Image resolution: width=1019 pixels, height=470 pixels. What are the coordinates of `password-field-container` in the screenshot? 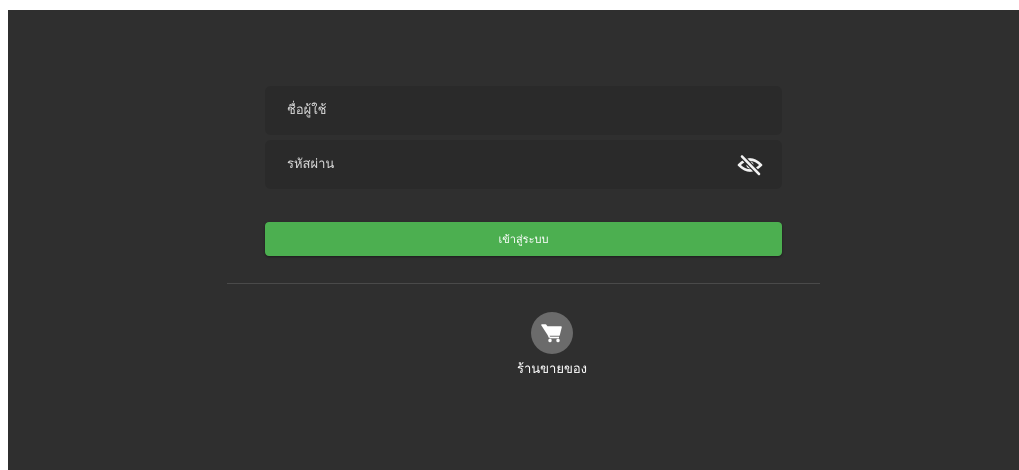 It's located at (523, 164).